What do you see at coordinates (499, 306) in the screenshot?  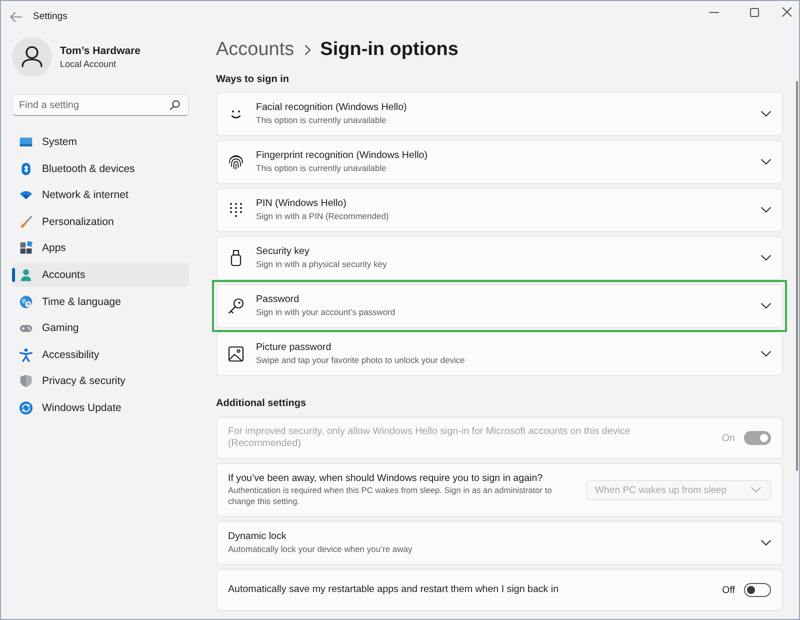 I see `sign-in-option-card: Password Sign in with your account’s password` at bounding box center [499, 306].